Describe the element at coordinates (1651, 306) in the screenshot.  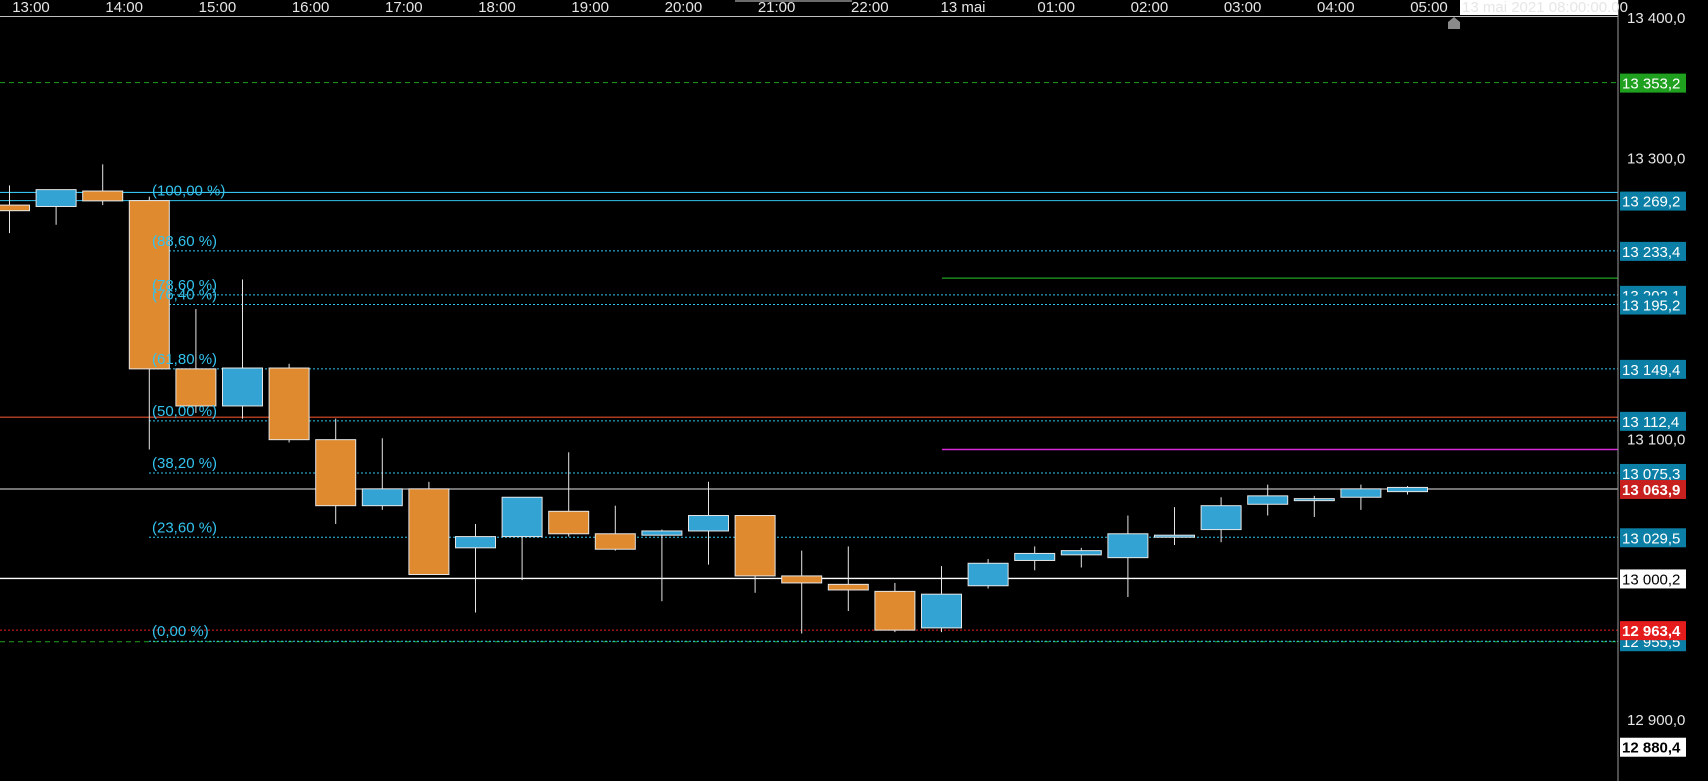
I see `fib-price-label: 13 195,2` at that location.